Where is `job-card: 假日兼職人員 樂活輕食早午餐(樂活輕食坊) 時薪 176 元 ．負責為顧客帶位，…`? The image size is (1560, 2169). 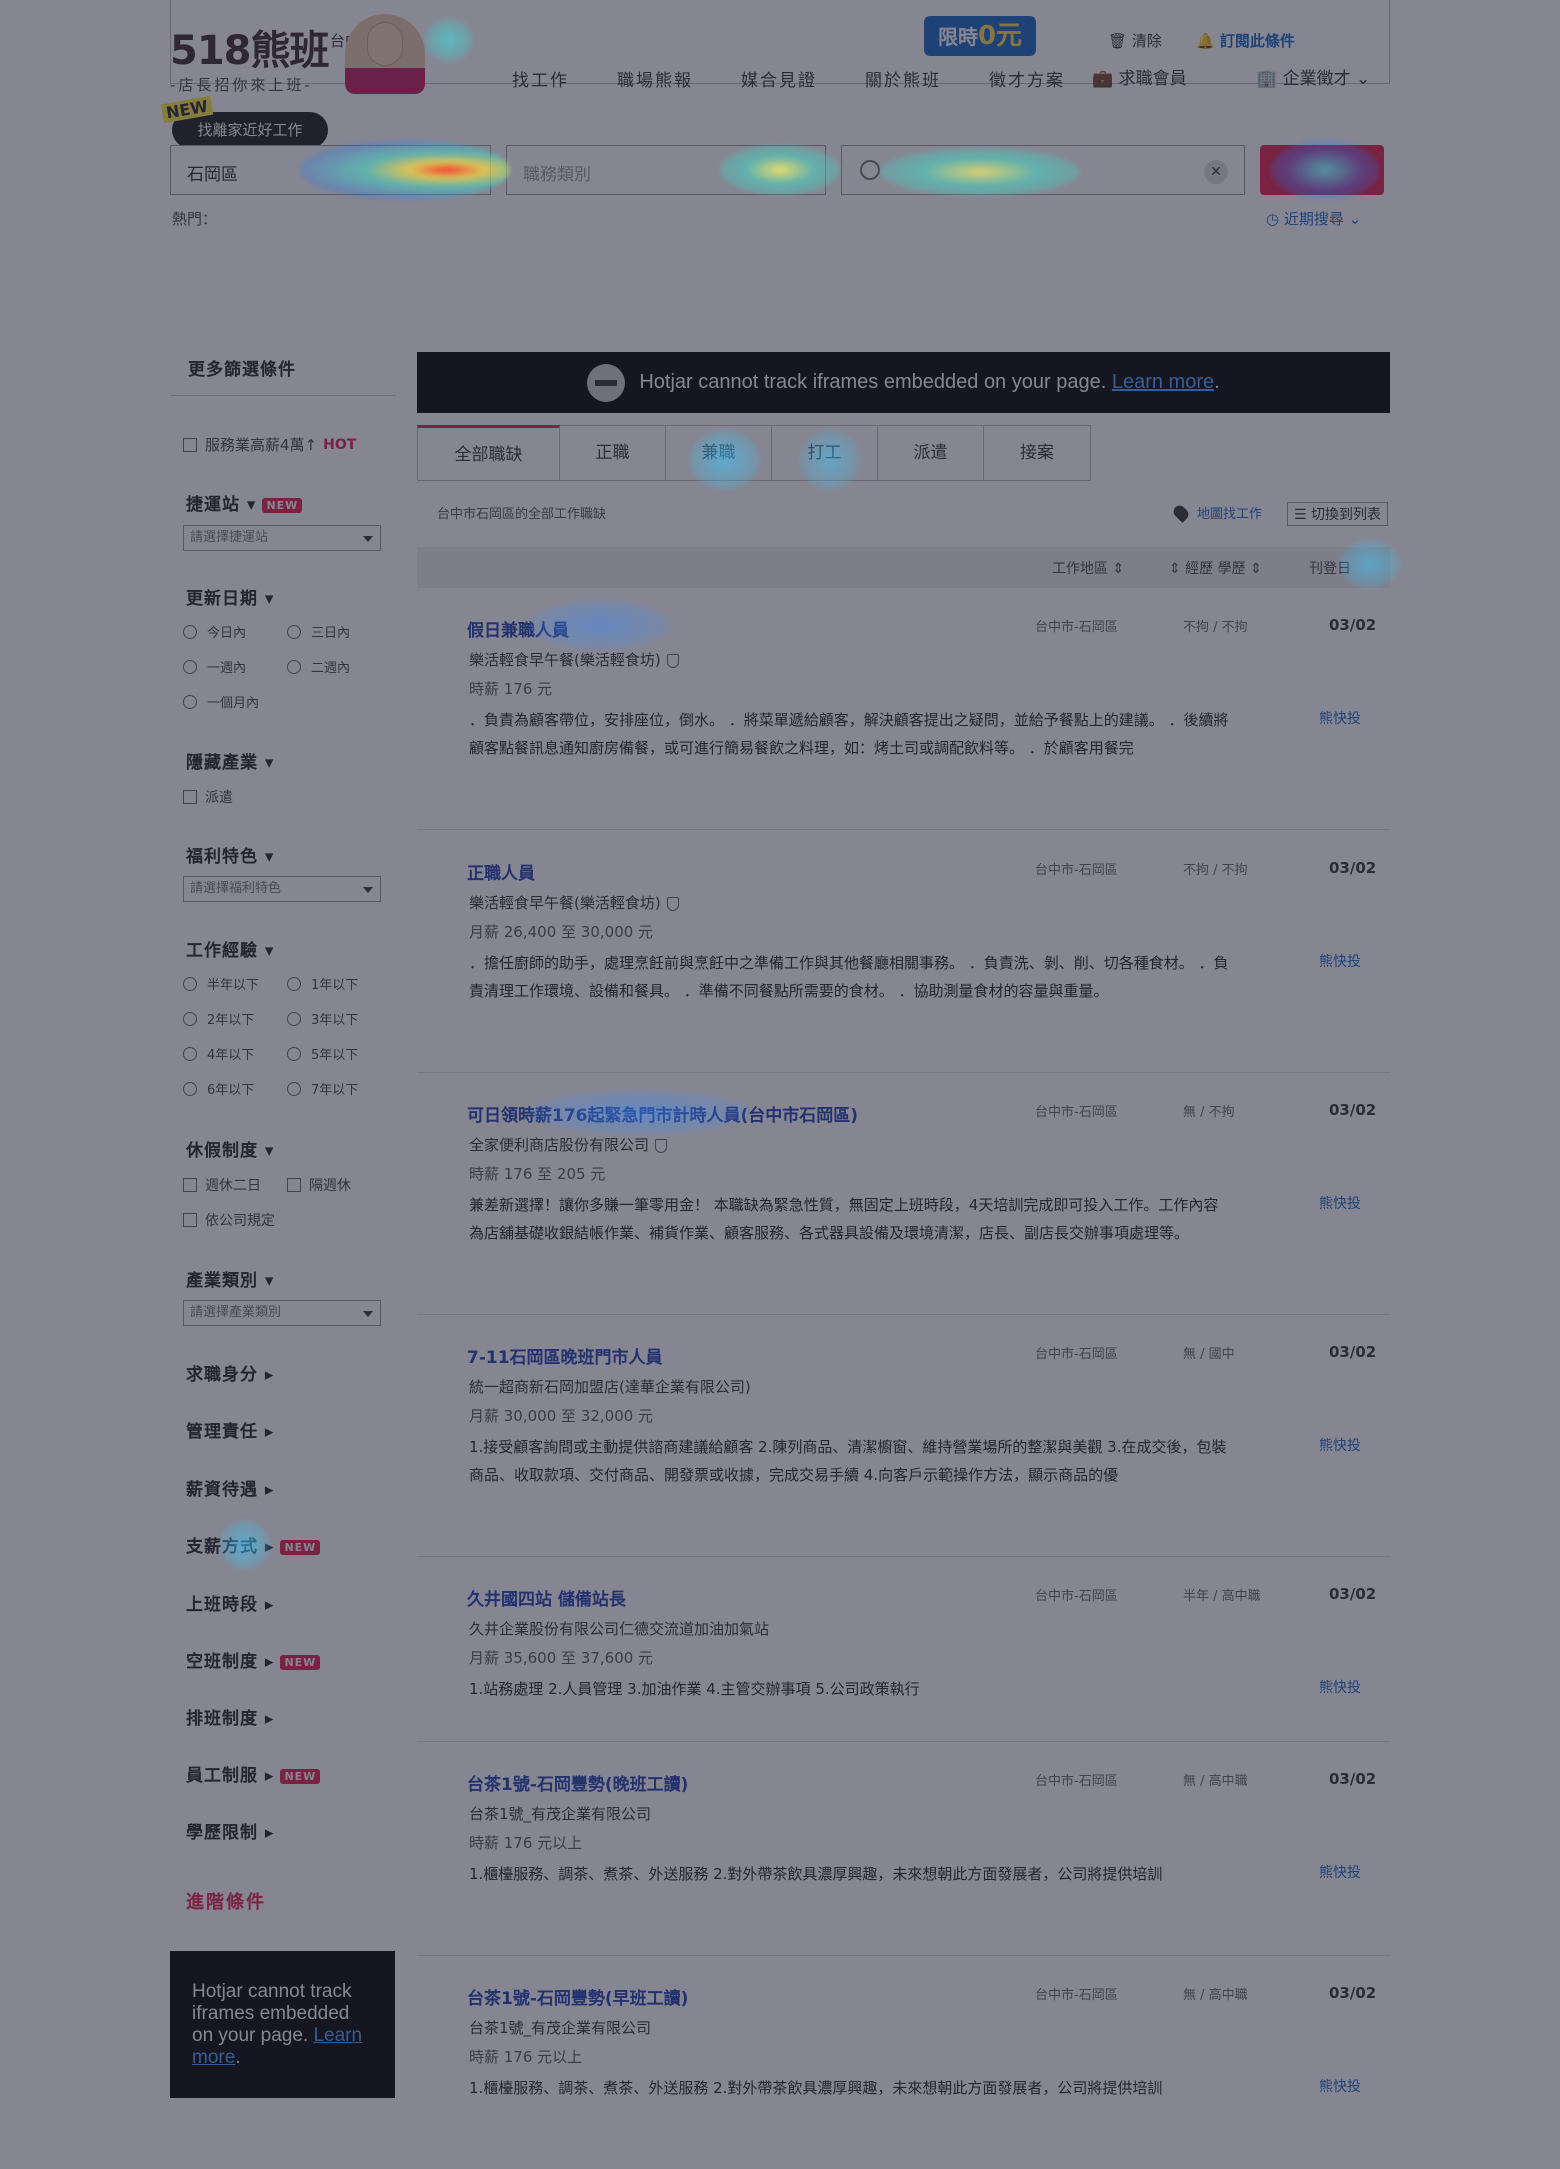 job-card: 假日兼職人員 樂活輕食早午餐(樂活輕食坊) 時薪 176 元 ．負責為顧客帶位，… is located at coordinates (903, 723).